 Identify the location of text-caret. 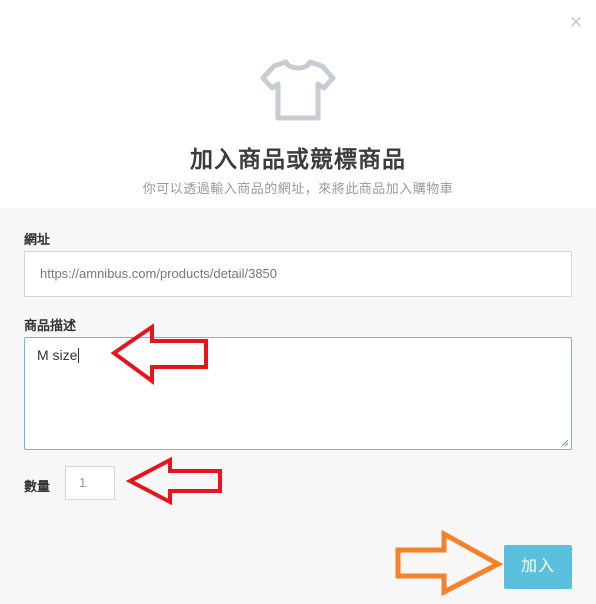
(79, 355).